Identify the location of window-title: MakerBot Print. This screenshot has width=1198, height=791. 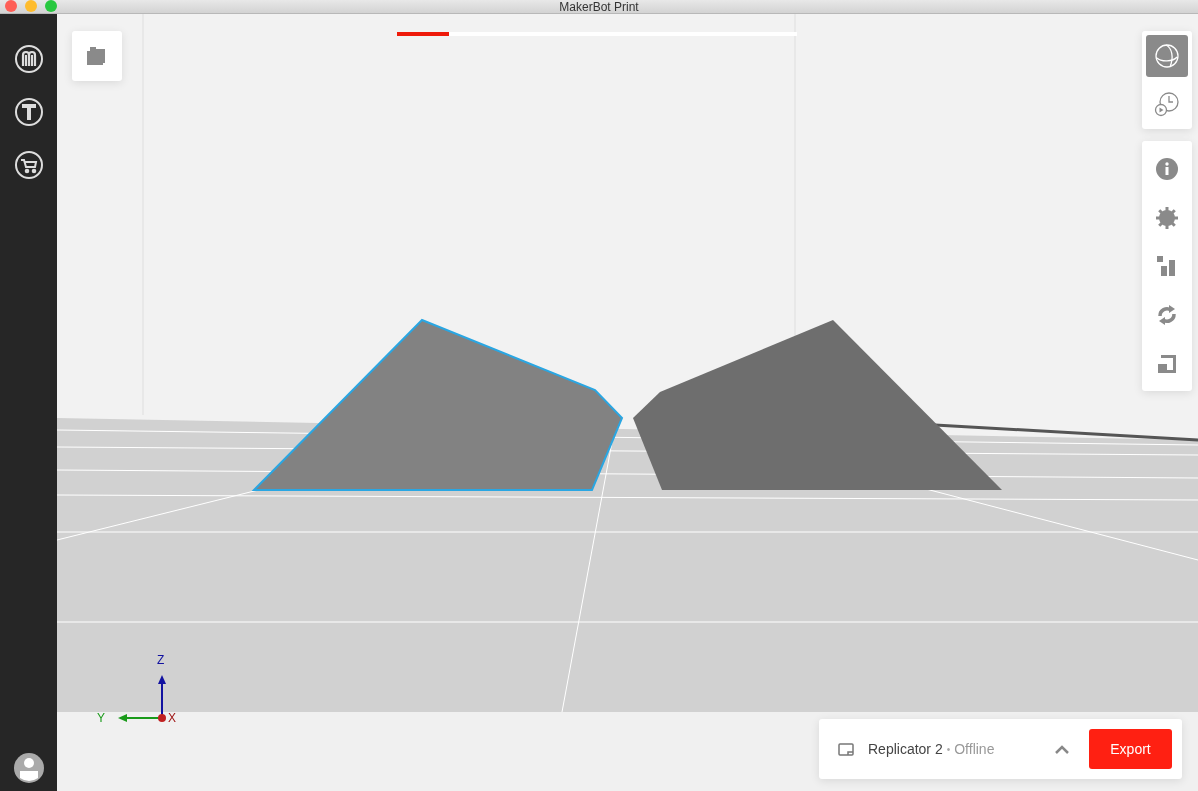
(599, 7).